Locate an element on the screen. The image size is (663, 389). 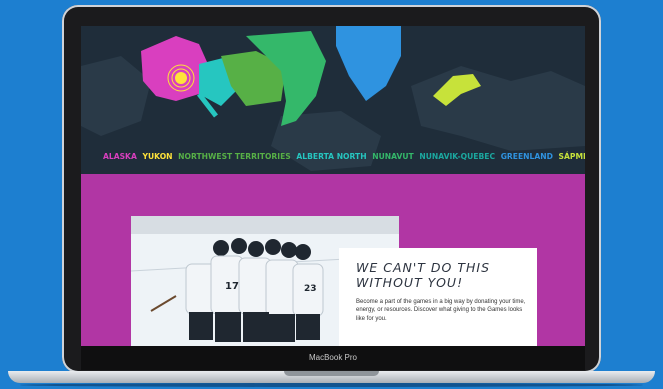
base-notch is located at coordinates (331, 373).